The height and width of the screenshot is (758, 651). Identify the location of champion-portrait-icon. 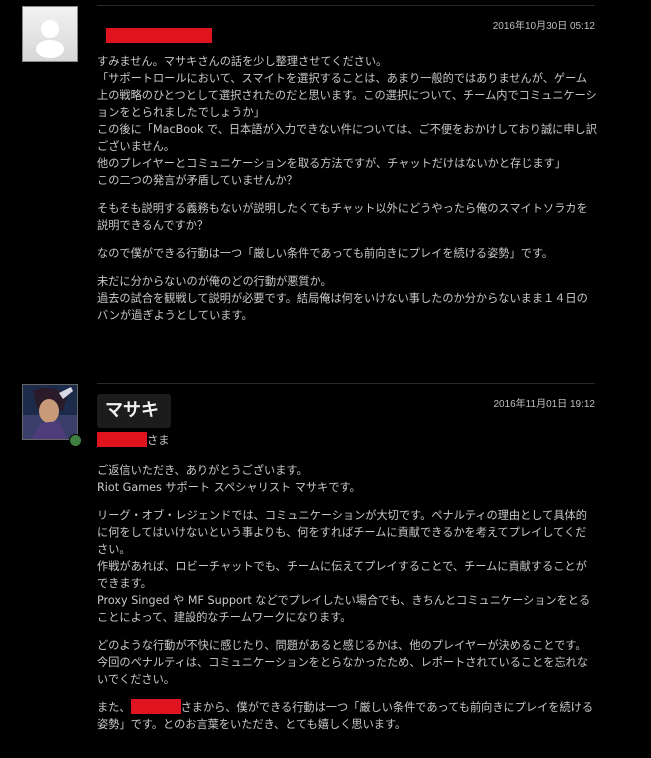
(50, 412).